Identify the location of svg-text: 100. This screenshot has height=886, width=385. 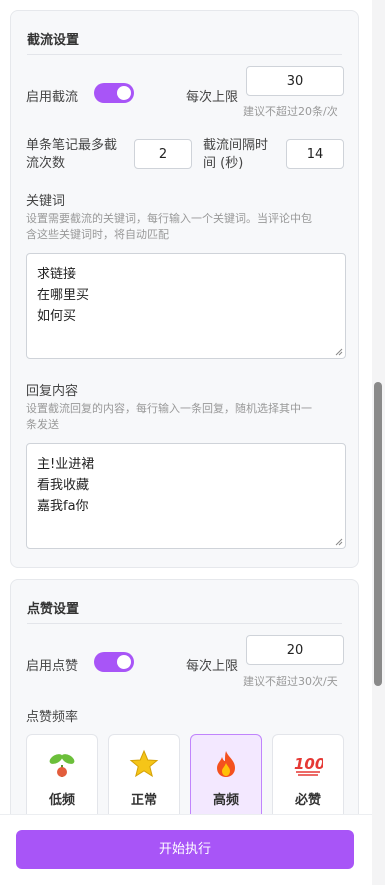
(308, 764).